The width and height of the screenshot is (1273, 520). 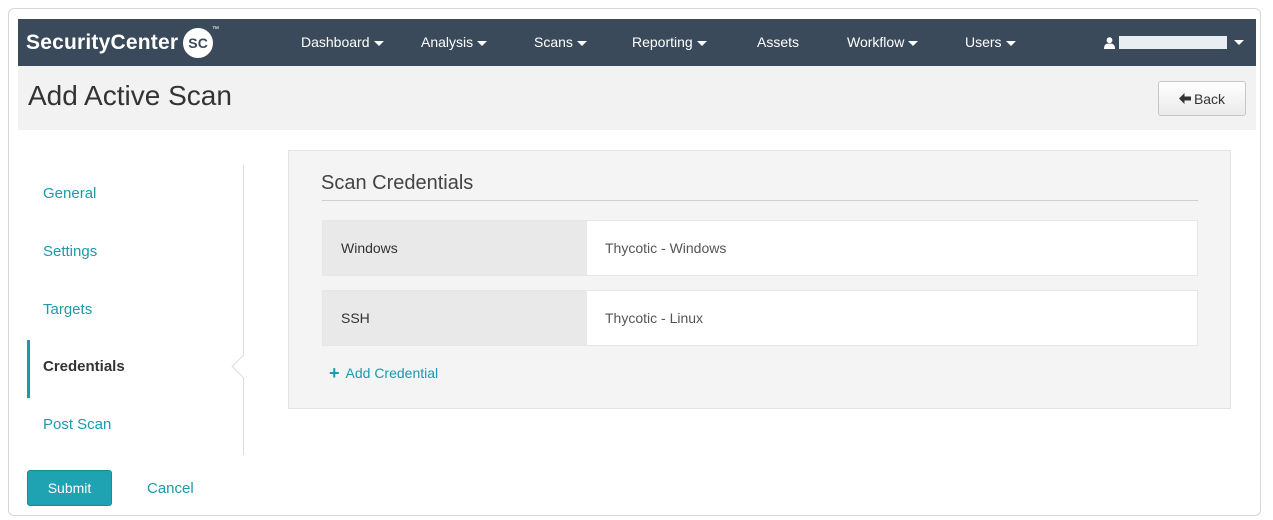 What do you see at coordinates (760, 200) in the screenshot?
I see `divider` at bounding box center [760, 200].